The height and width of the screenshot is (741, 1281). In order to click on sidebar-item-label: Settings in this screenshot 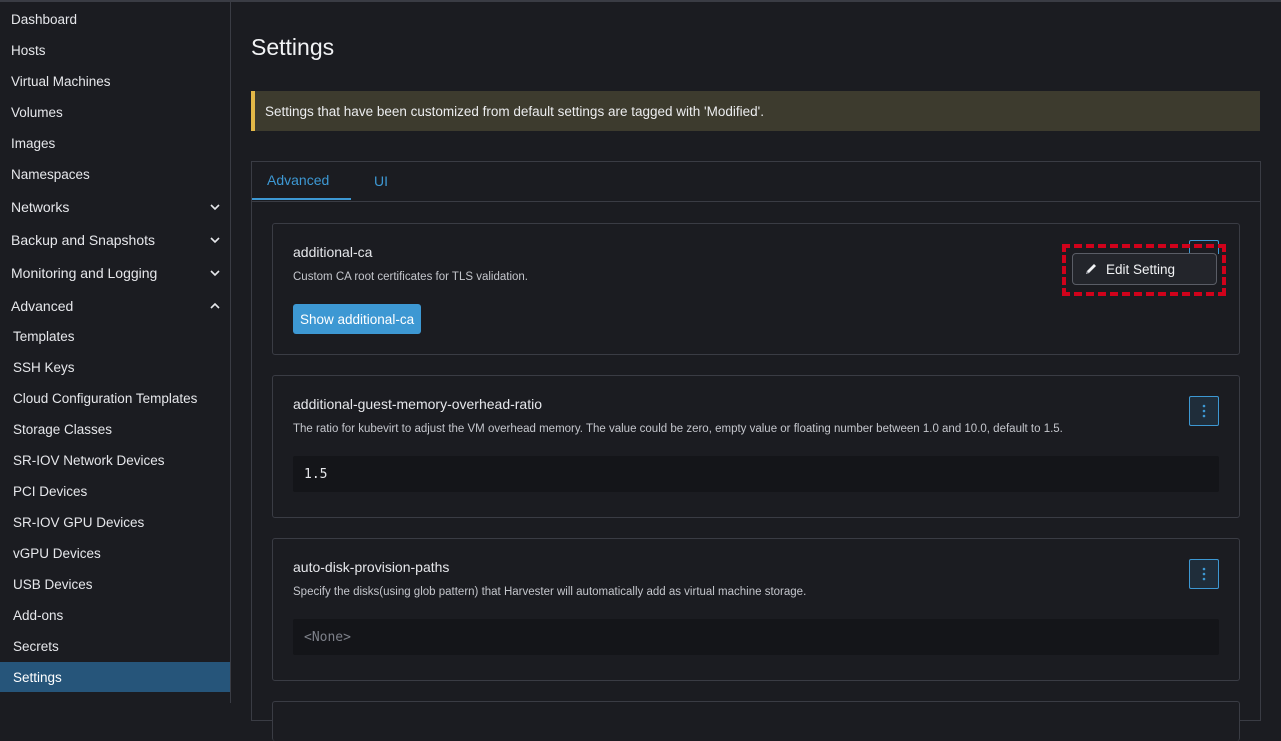, I will do `click(37, 677)`.